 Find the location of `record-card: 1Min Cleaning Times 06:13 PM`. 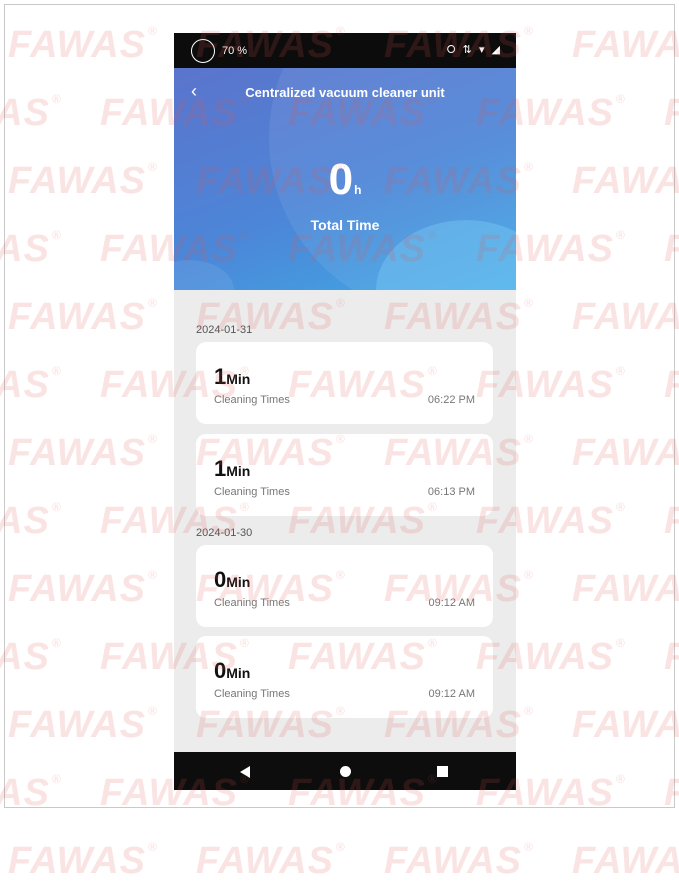

record-card: 1Min Cleaning Times 06:13 PM is located at coordinates (344, 475).